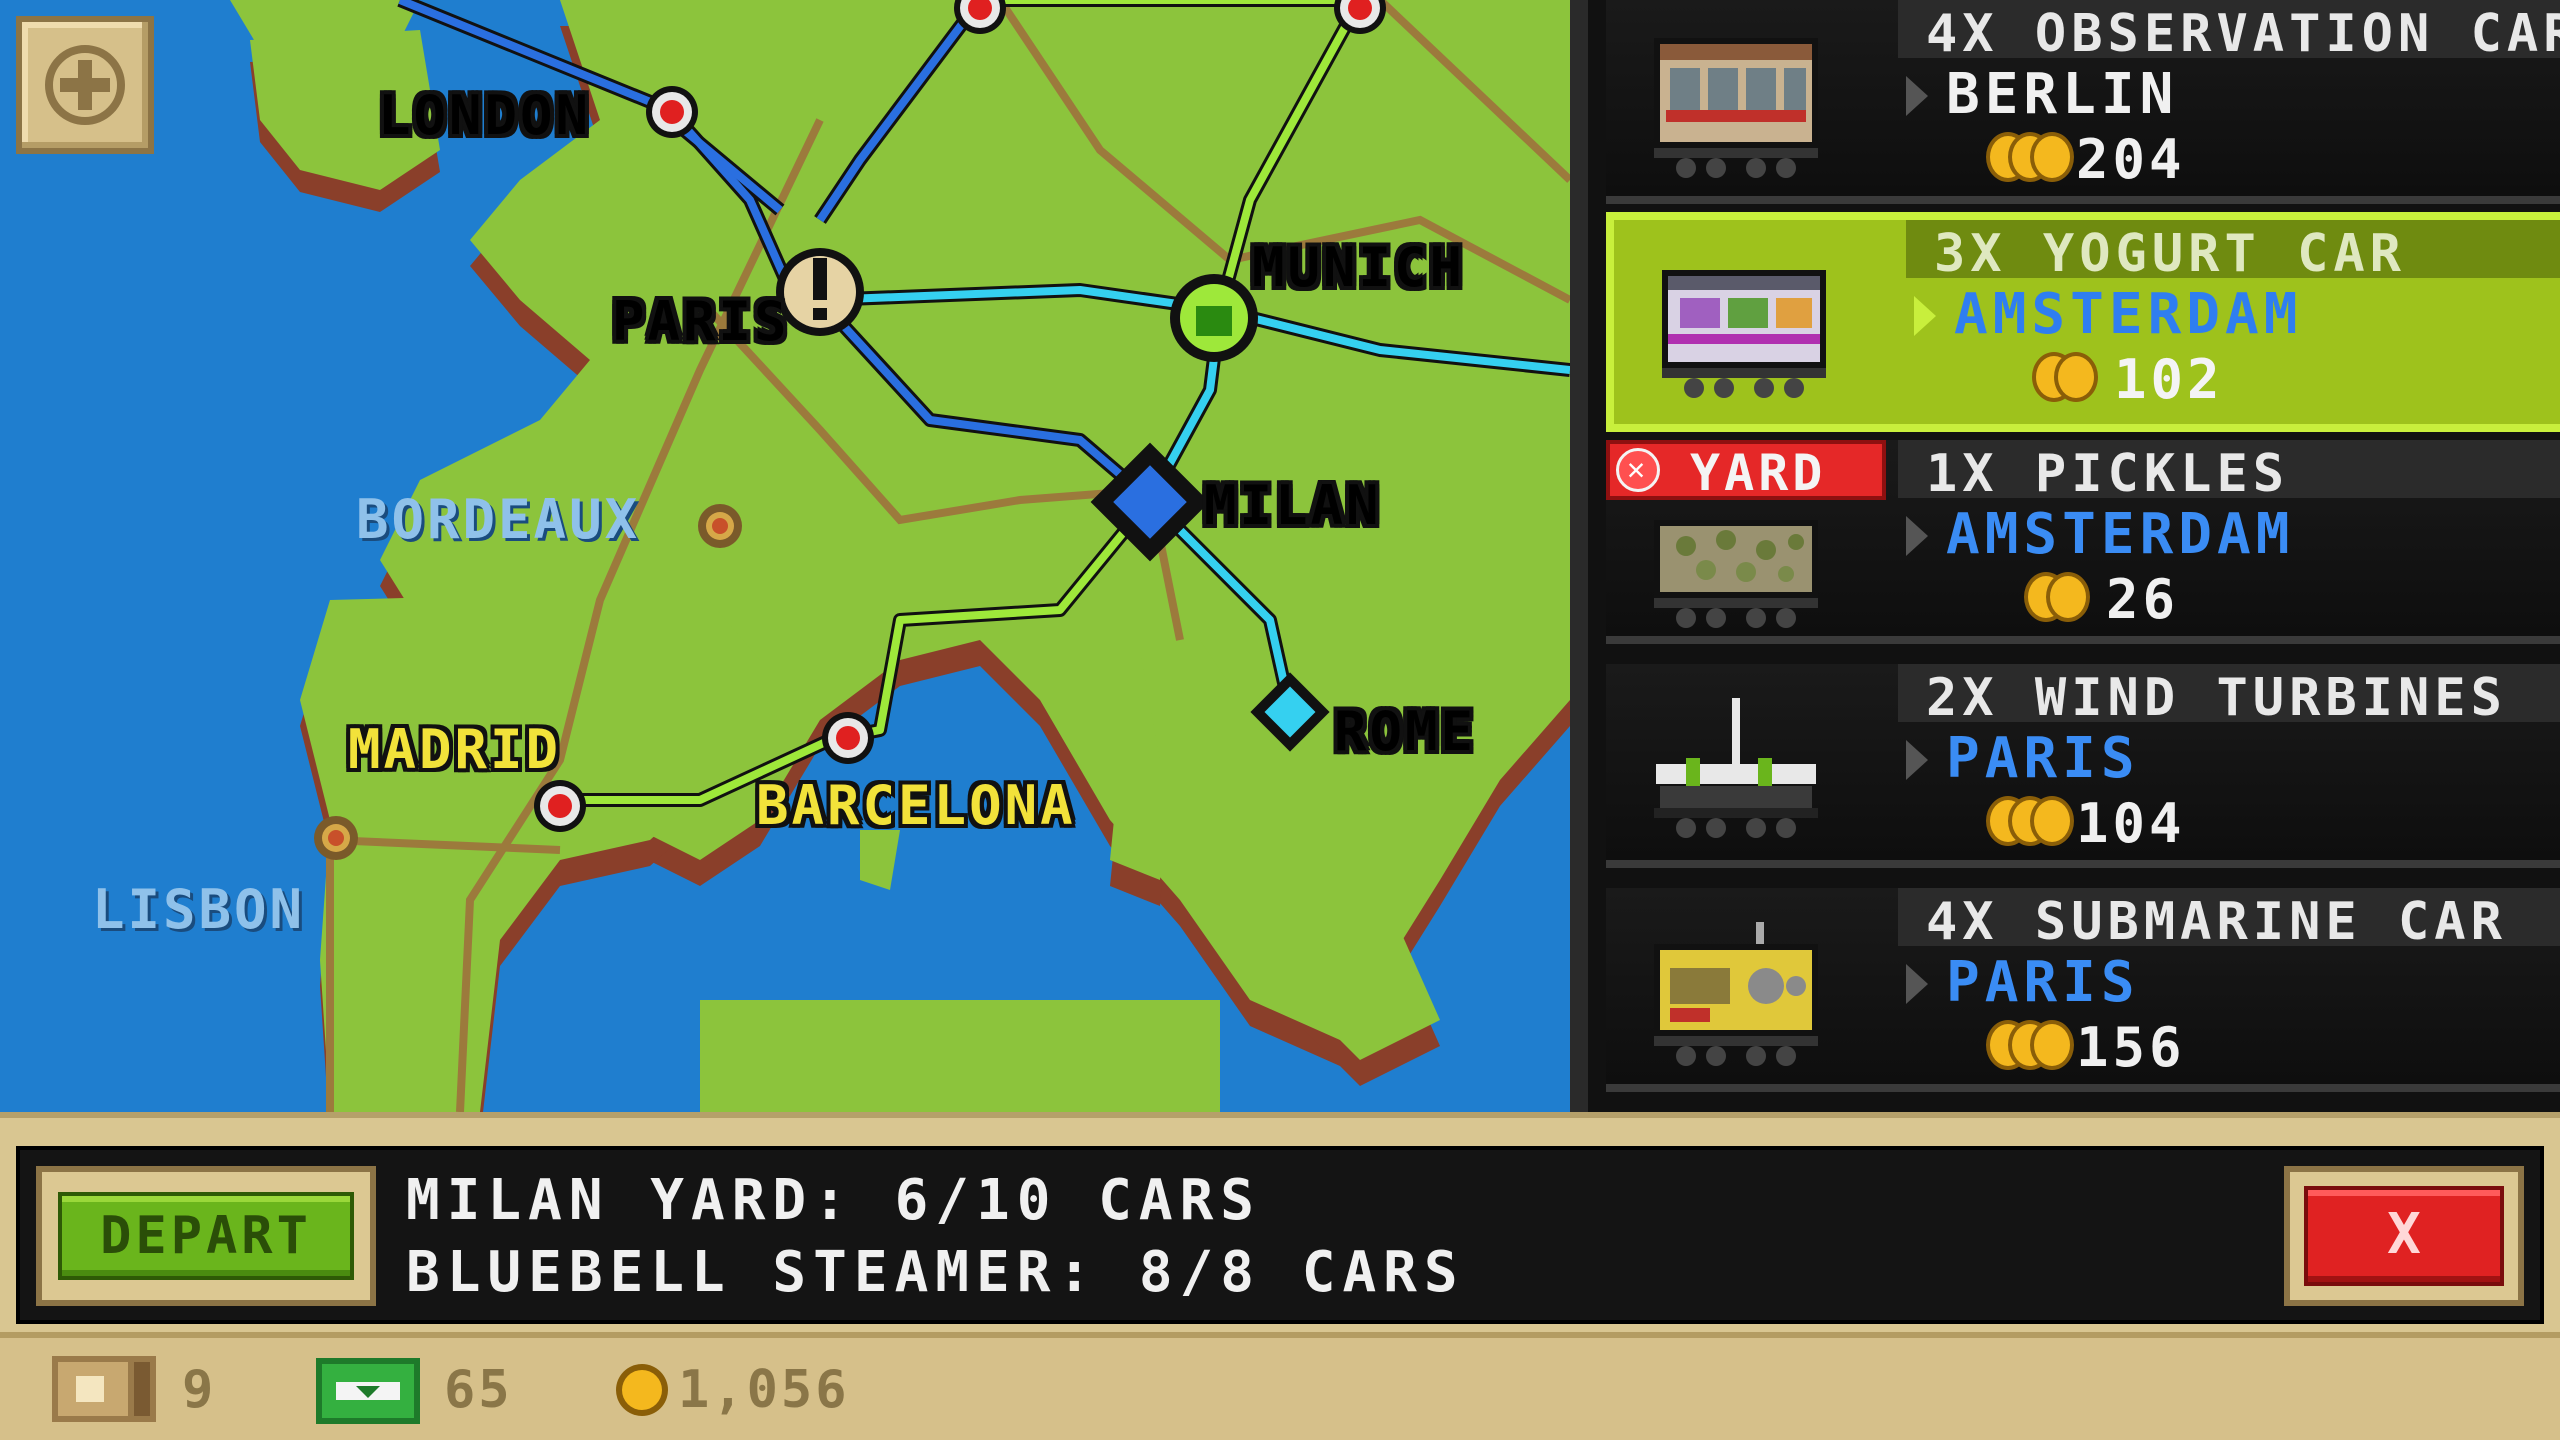 This screenshot has height=1440, width=2560. I want to click on depart-button-label: DEPART, so click(206, 1236).